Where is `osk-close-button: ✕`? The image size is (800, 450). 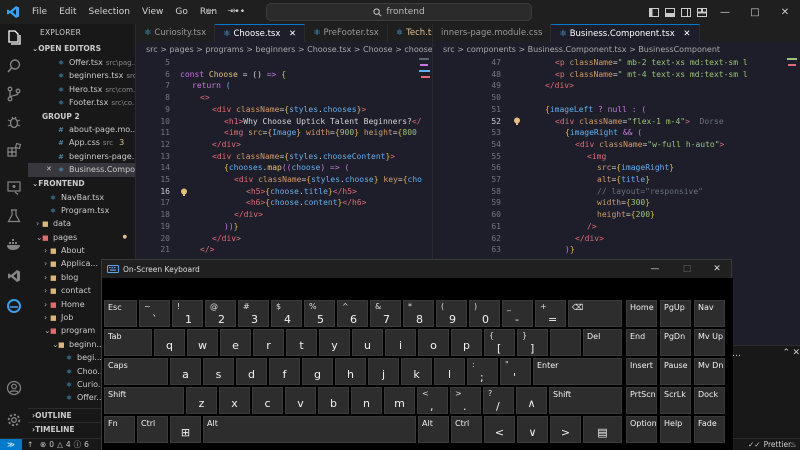 osk-close-button: ✕ is located at coordinates (717, 269).